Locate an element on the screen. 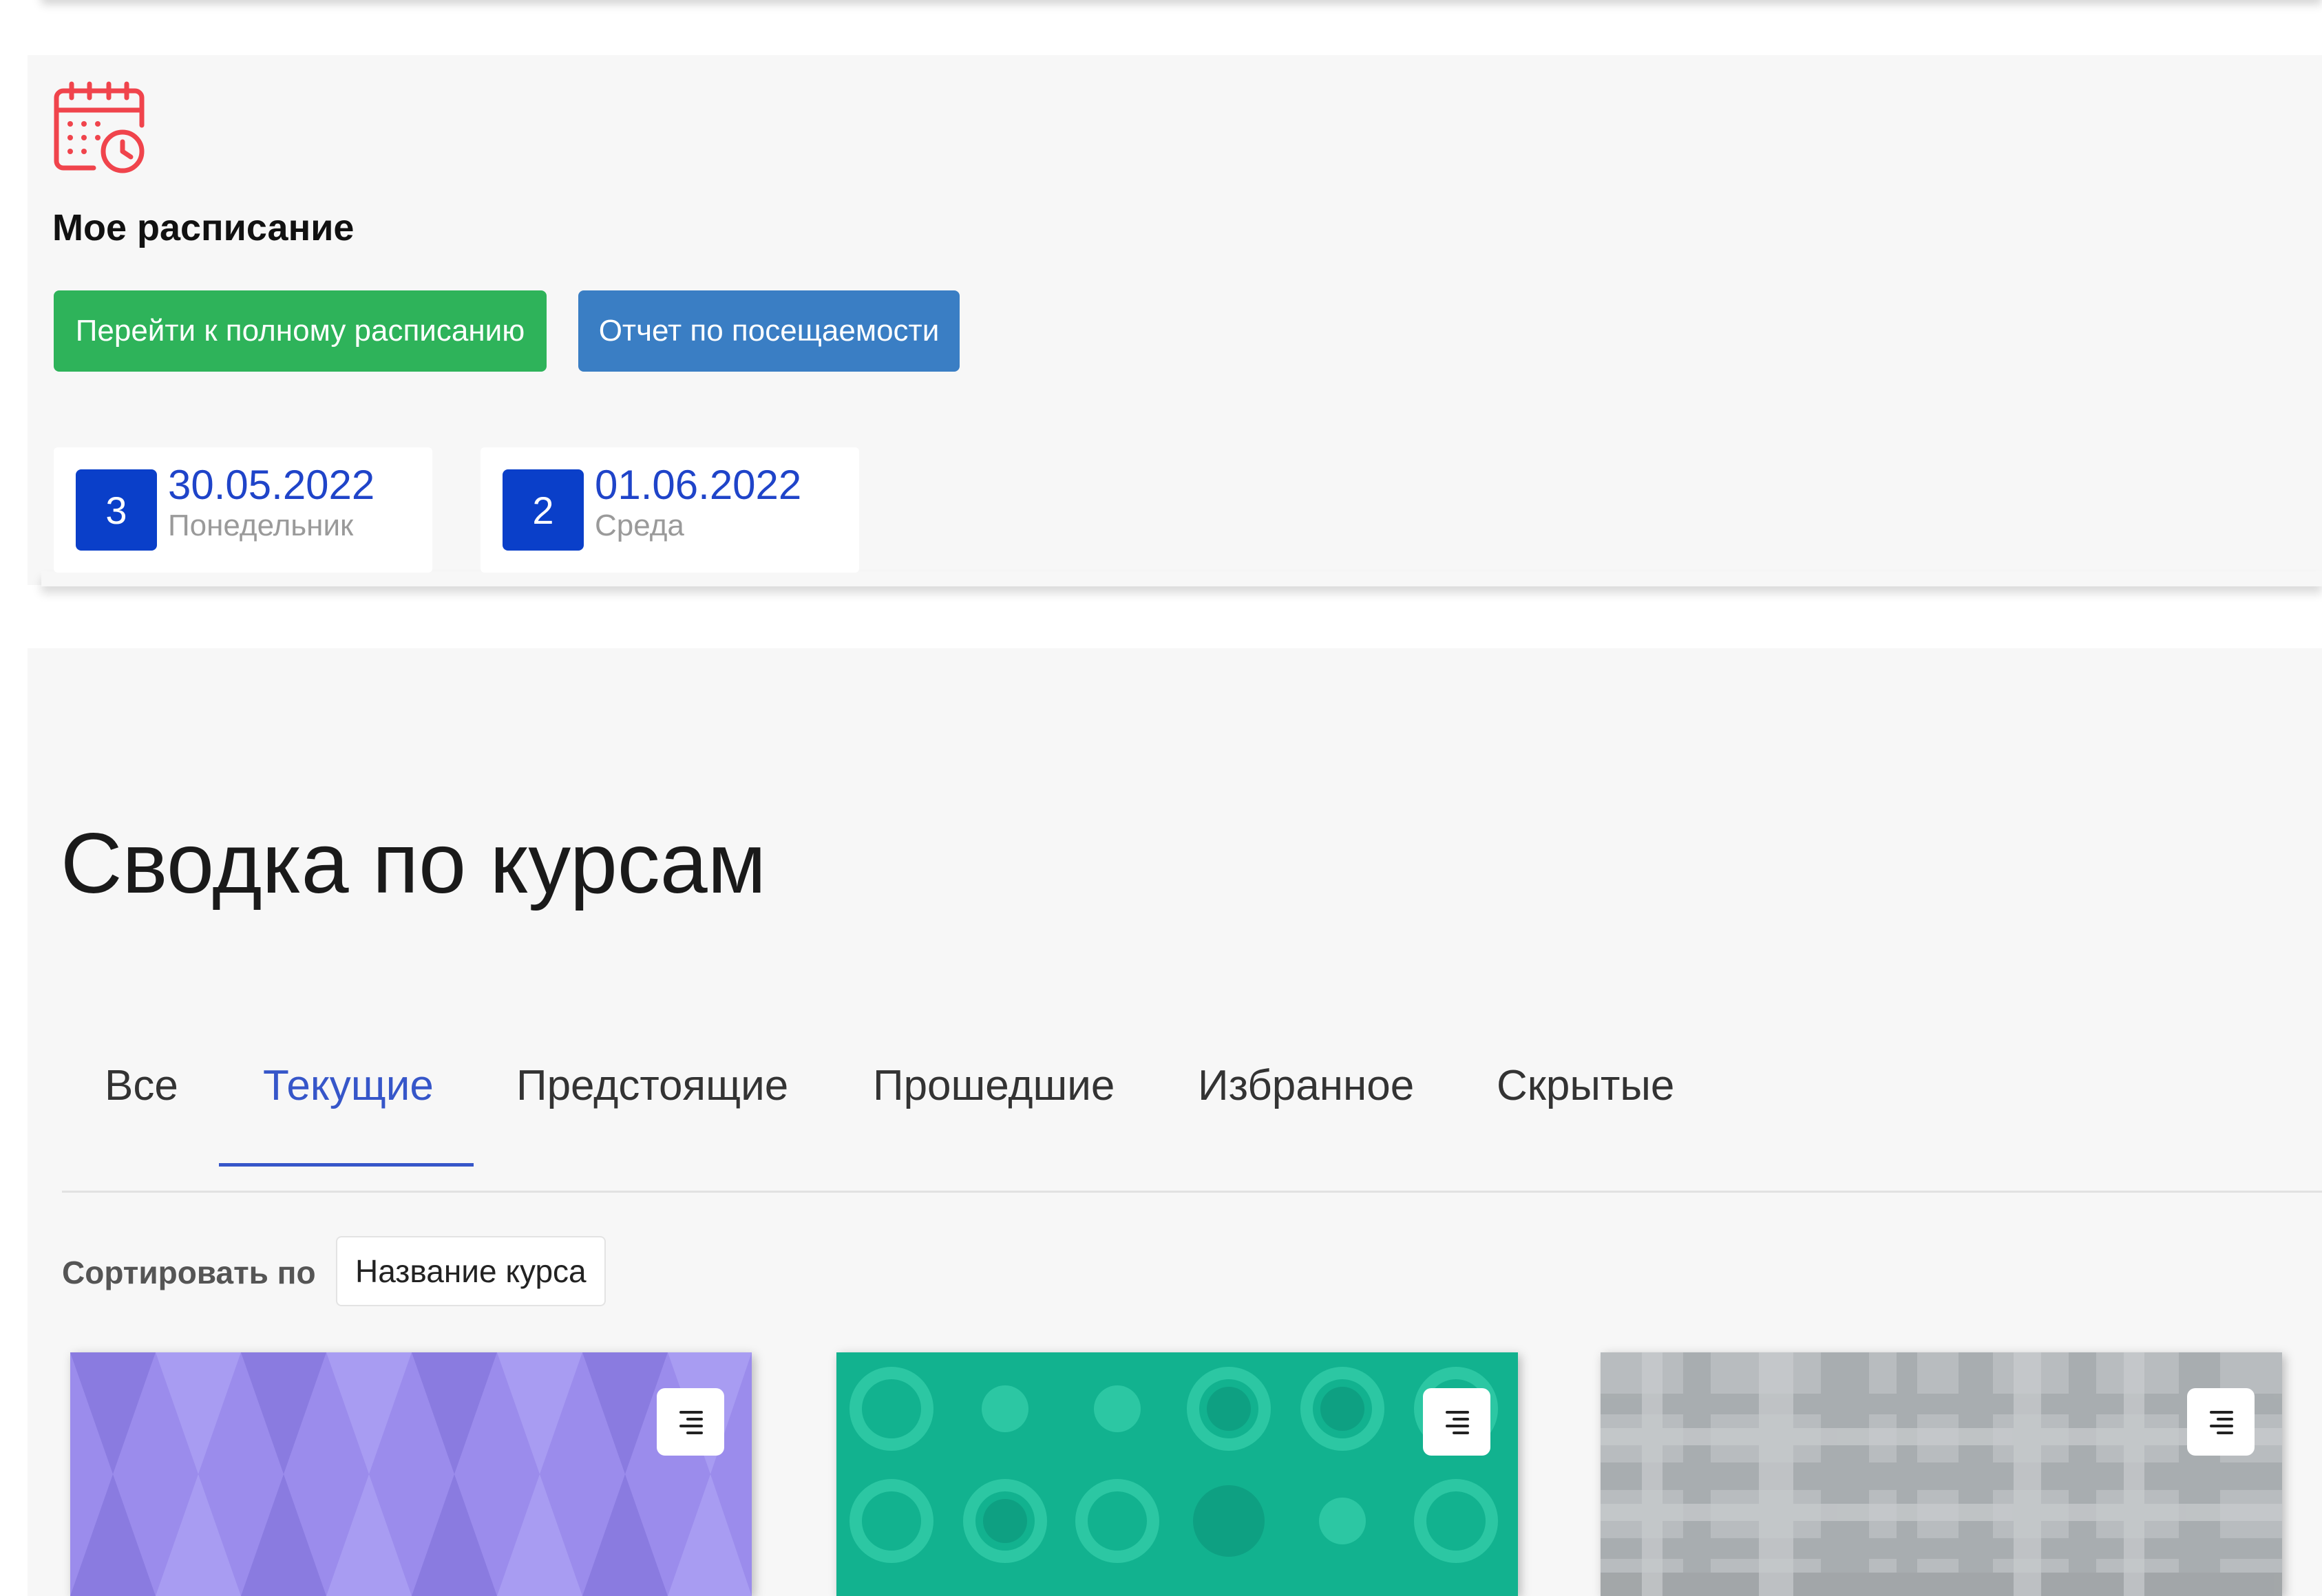  active-tab-indicator is located at coordinates (346, 1165).